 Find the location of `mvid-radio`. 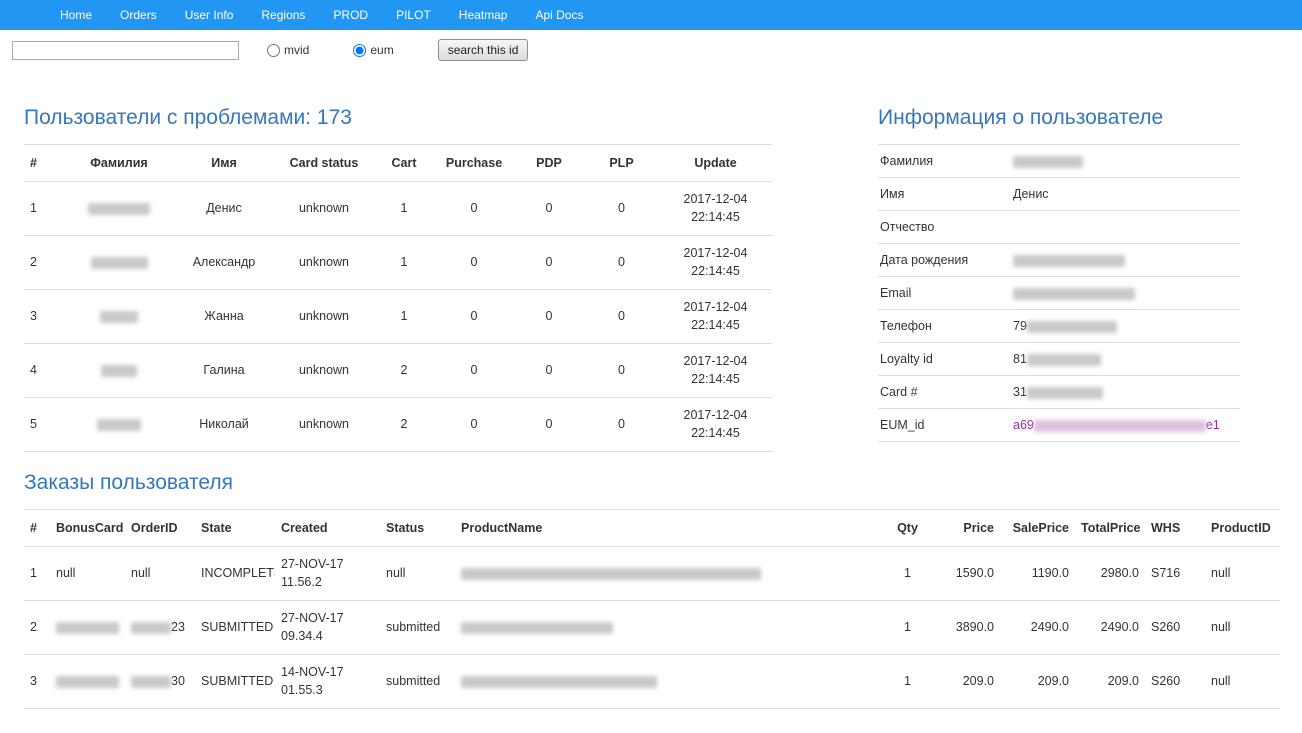

mvid-radio is located at coordinates (273, 50).